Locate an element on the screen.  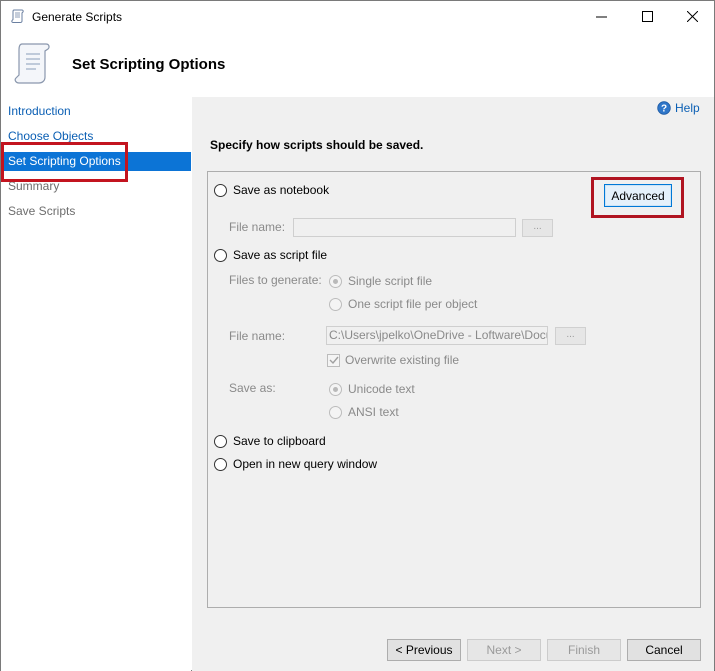
ansi-text-radio: ANSI text is located at coordinates (364, 412).